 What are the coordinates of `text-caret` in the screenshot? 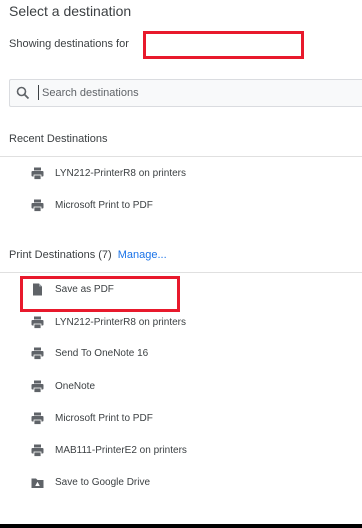 It's located at (38, 92).